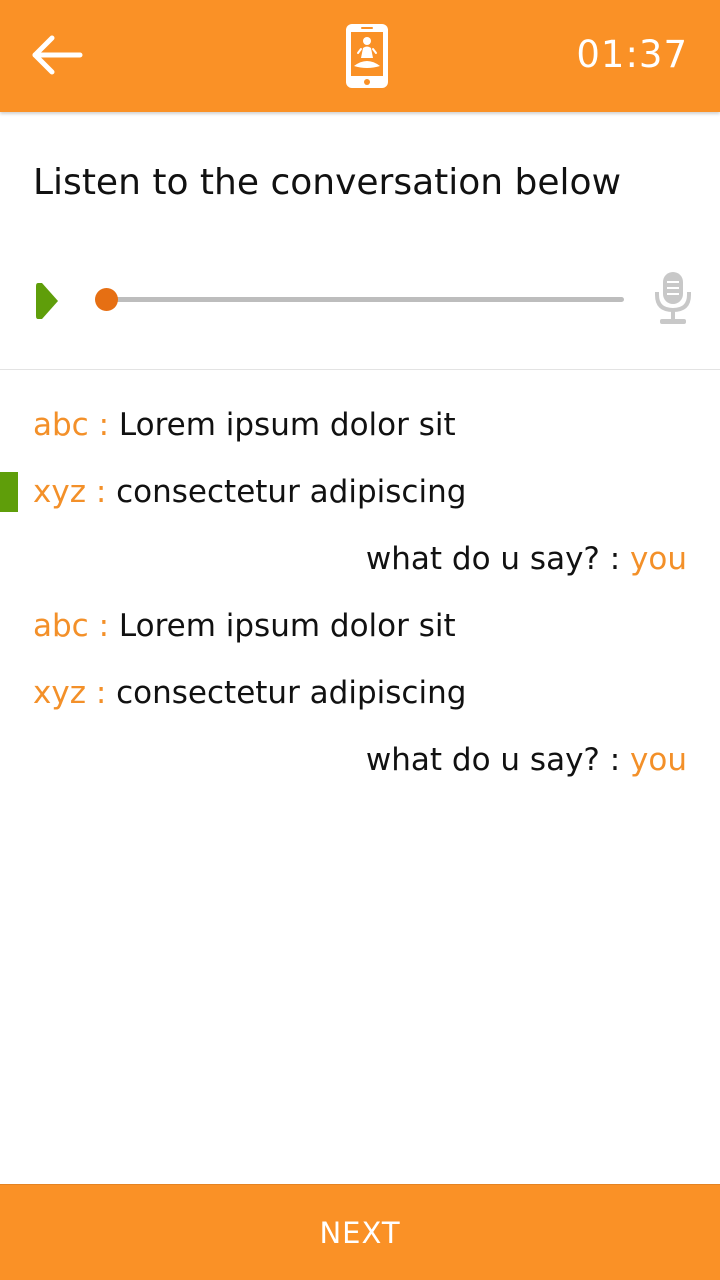  I want to click on timer-display: 01:37, so click(632, 54).